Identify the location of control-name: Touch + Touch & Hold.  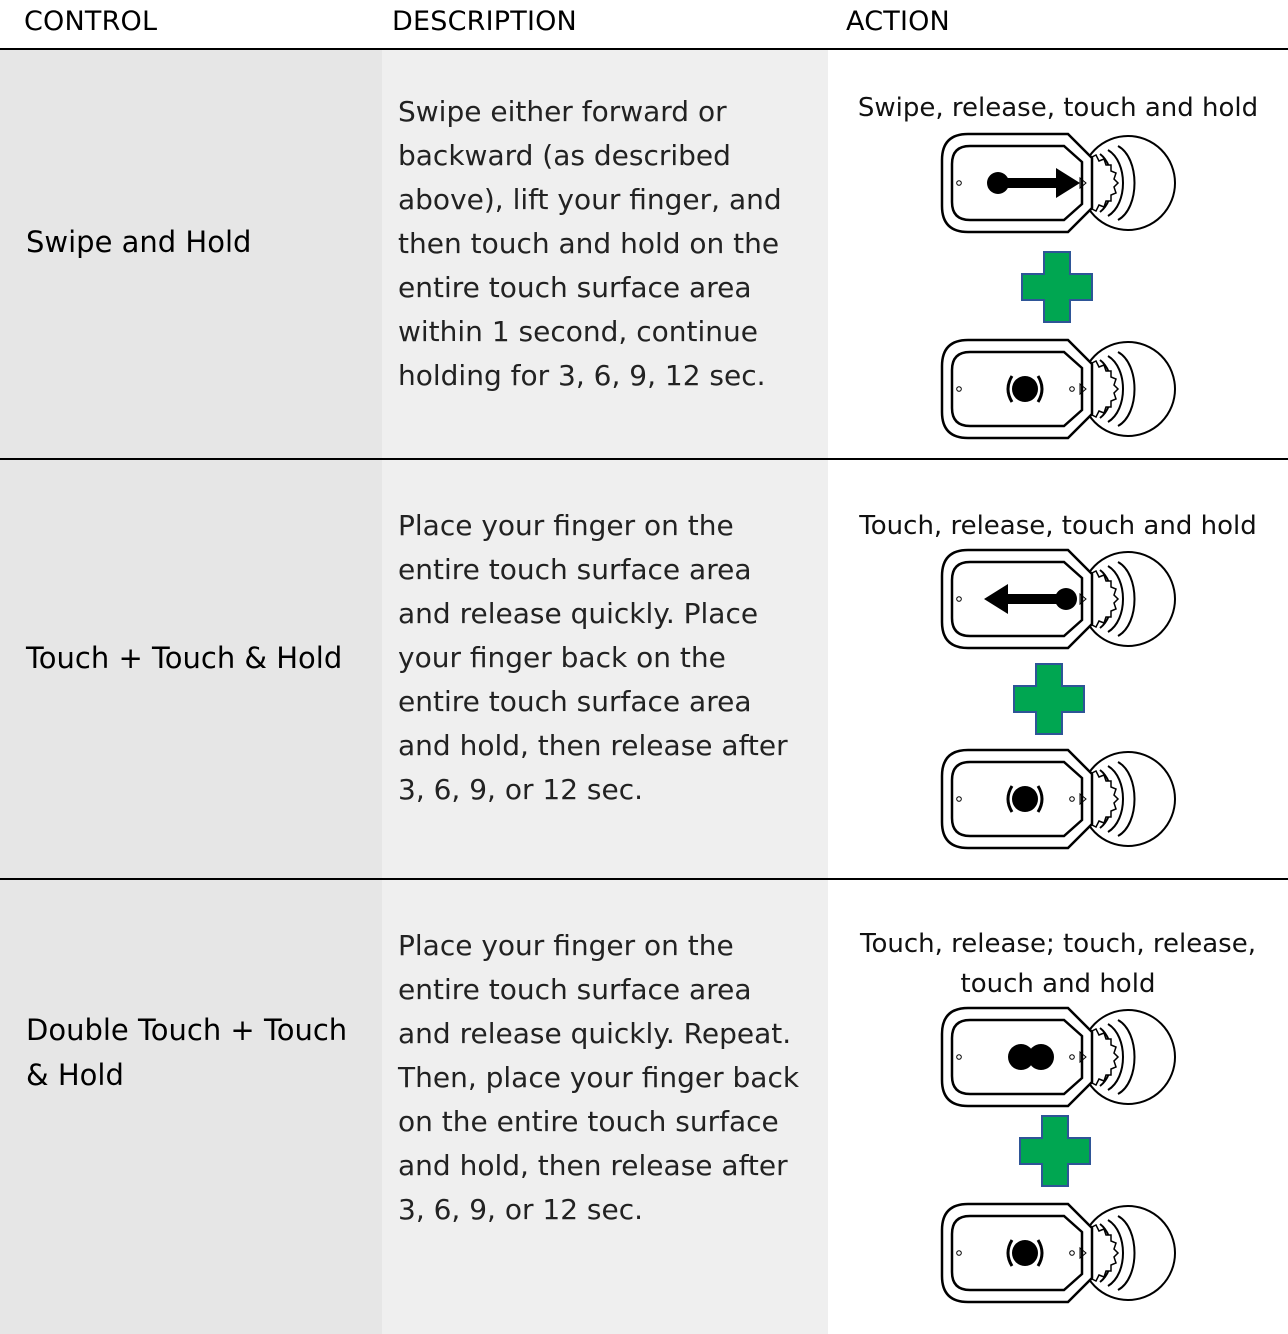
(184, 658).